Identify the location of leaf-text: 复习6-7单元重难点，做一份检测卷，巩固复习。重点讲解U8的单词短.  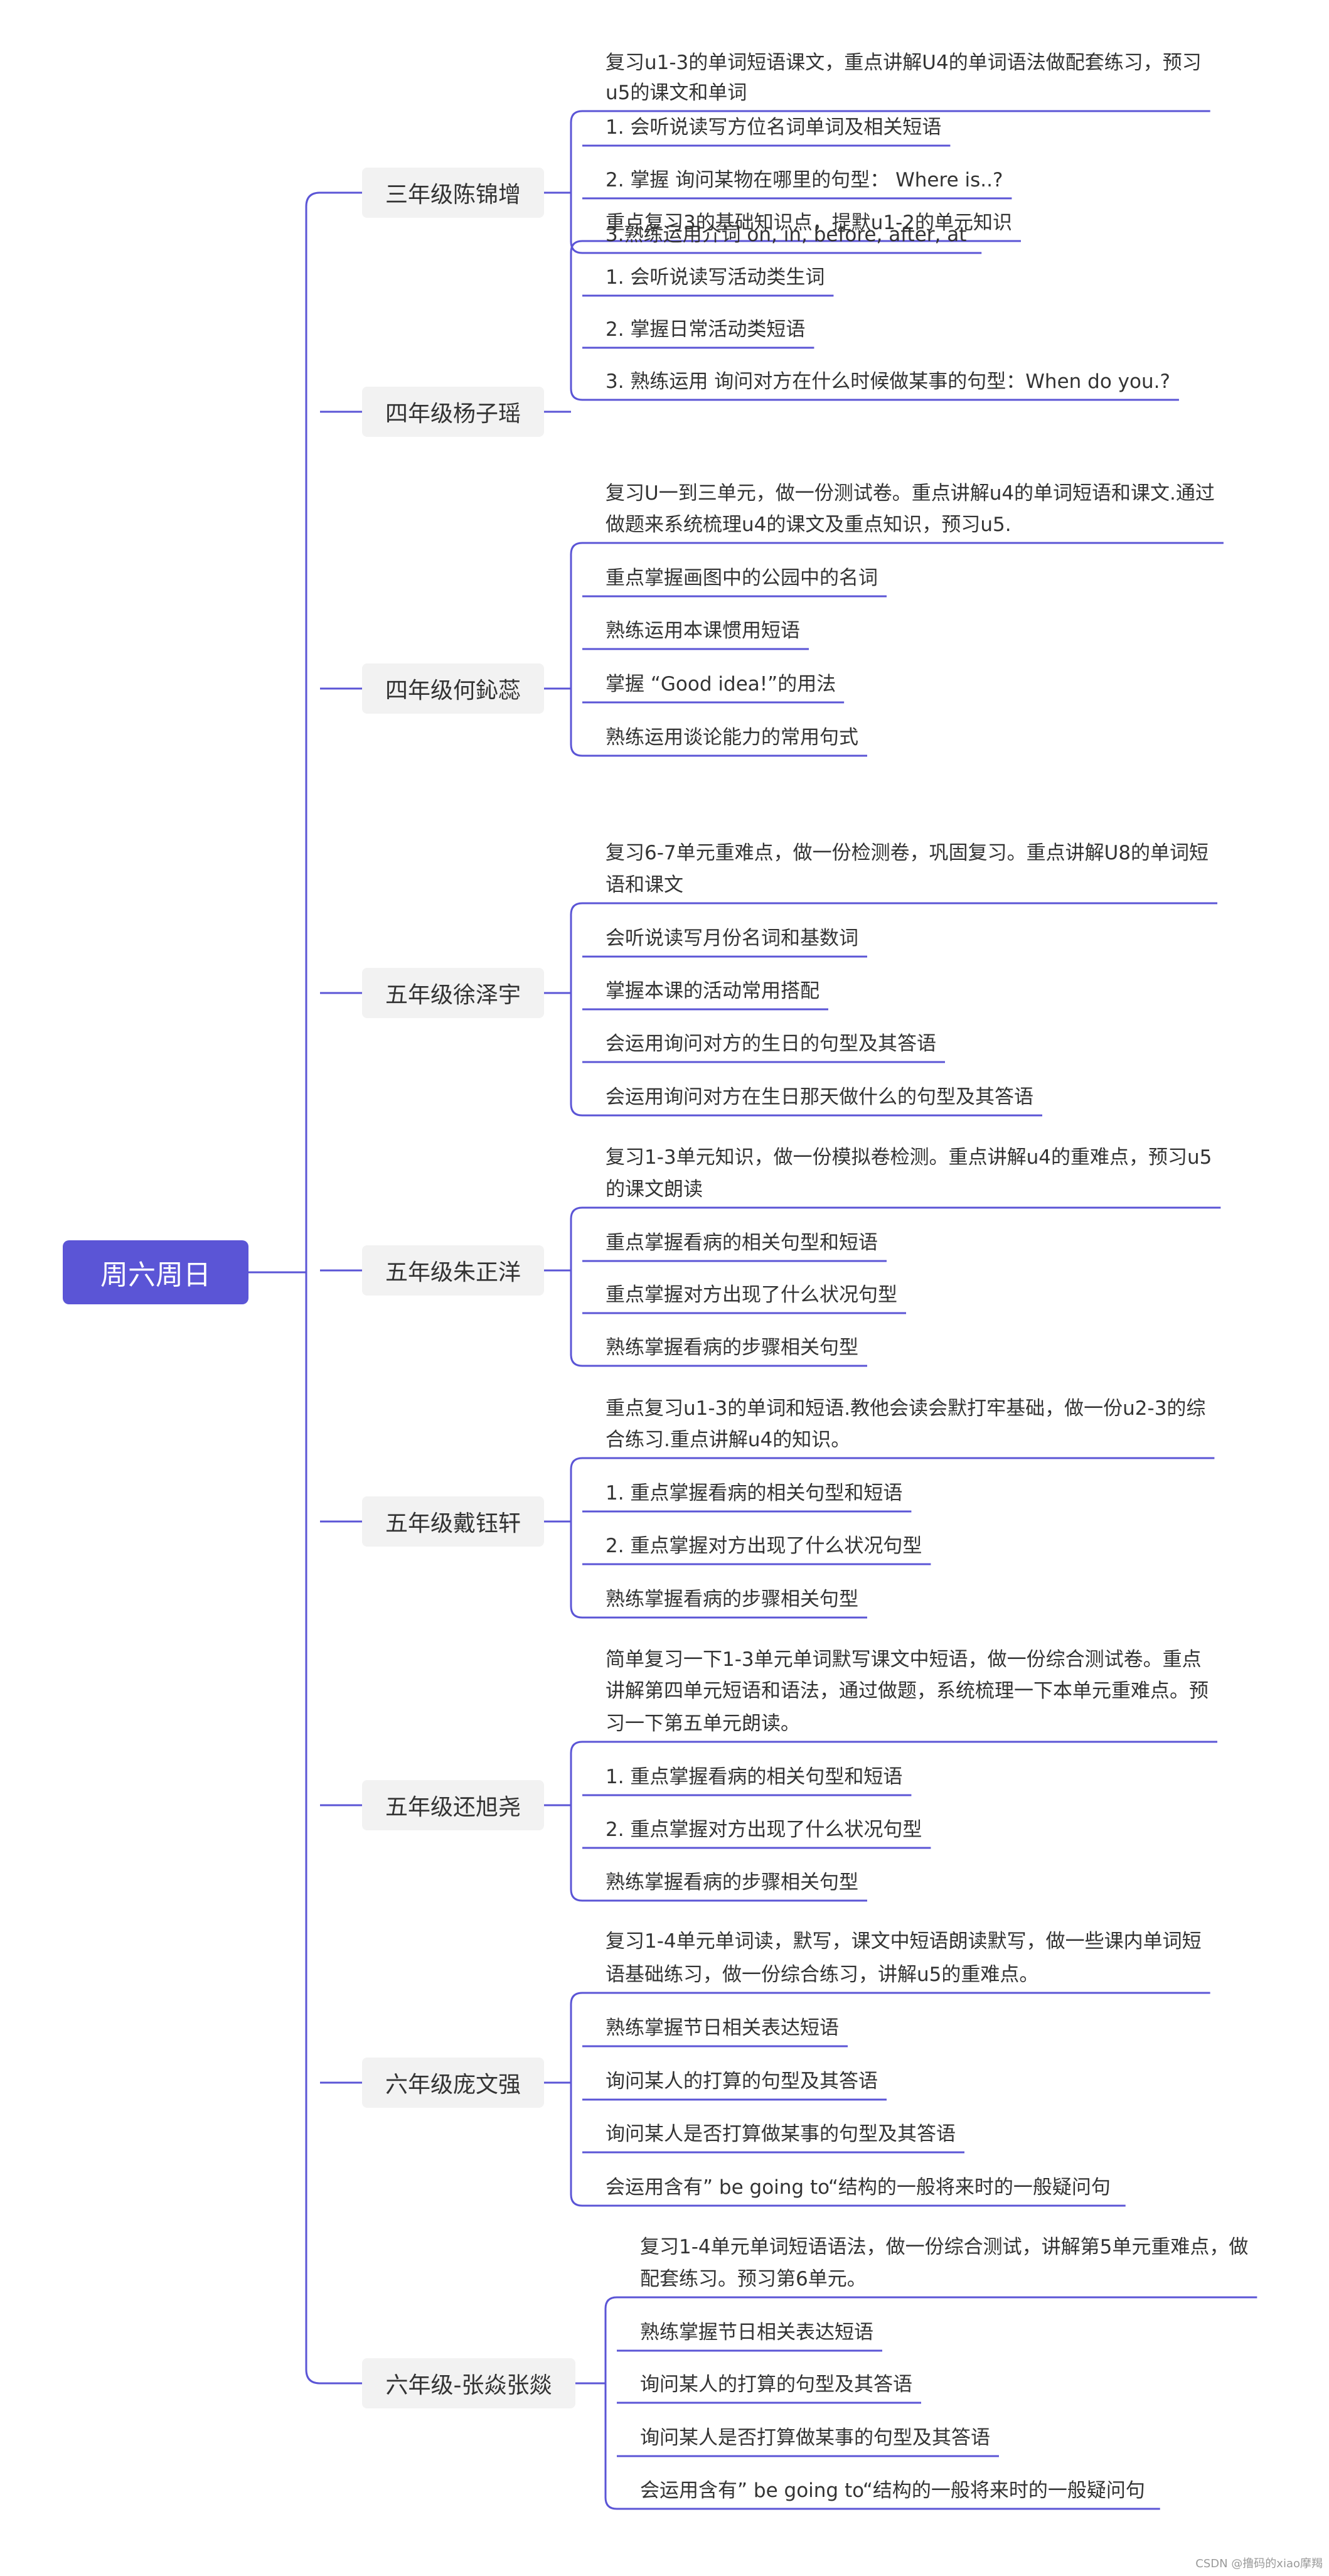
(908, 853).